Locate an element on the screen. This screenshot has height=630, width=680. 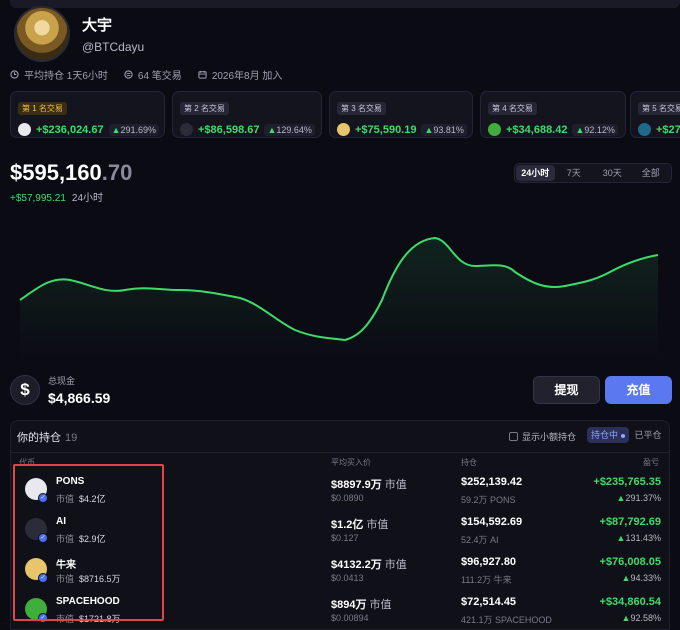
avg-value: $4132.2万 is located at coordinates (356, 565).